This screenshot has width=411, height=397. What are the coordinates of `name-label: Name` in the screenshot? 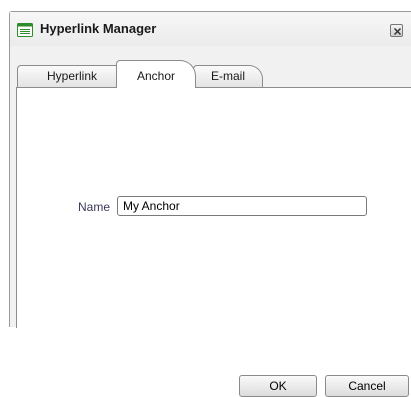 It's located at (94, 207).